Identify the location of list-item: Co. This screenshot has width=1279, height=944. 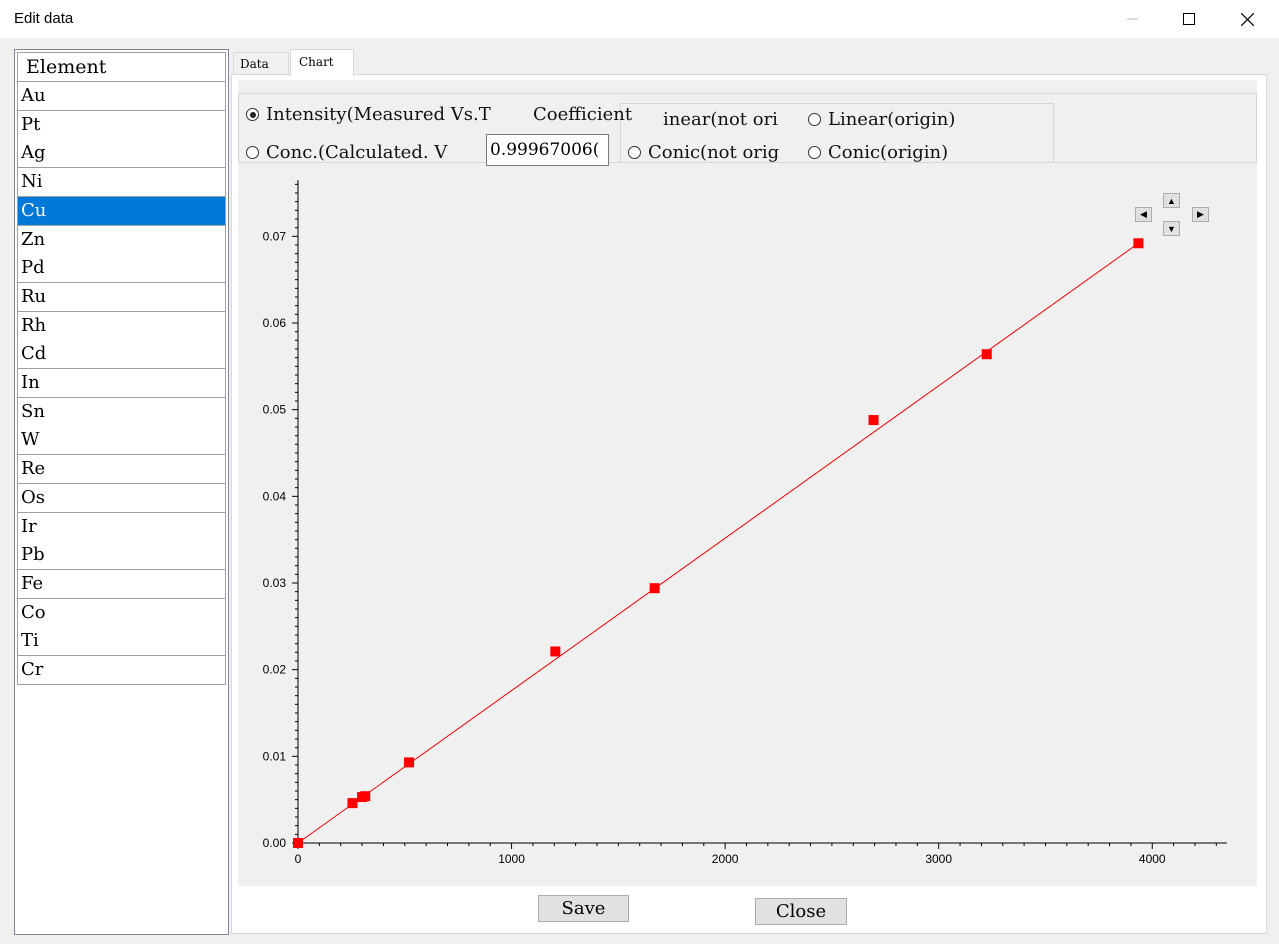
(121, 613).